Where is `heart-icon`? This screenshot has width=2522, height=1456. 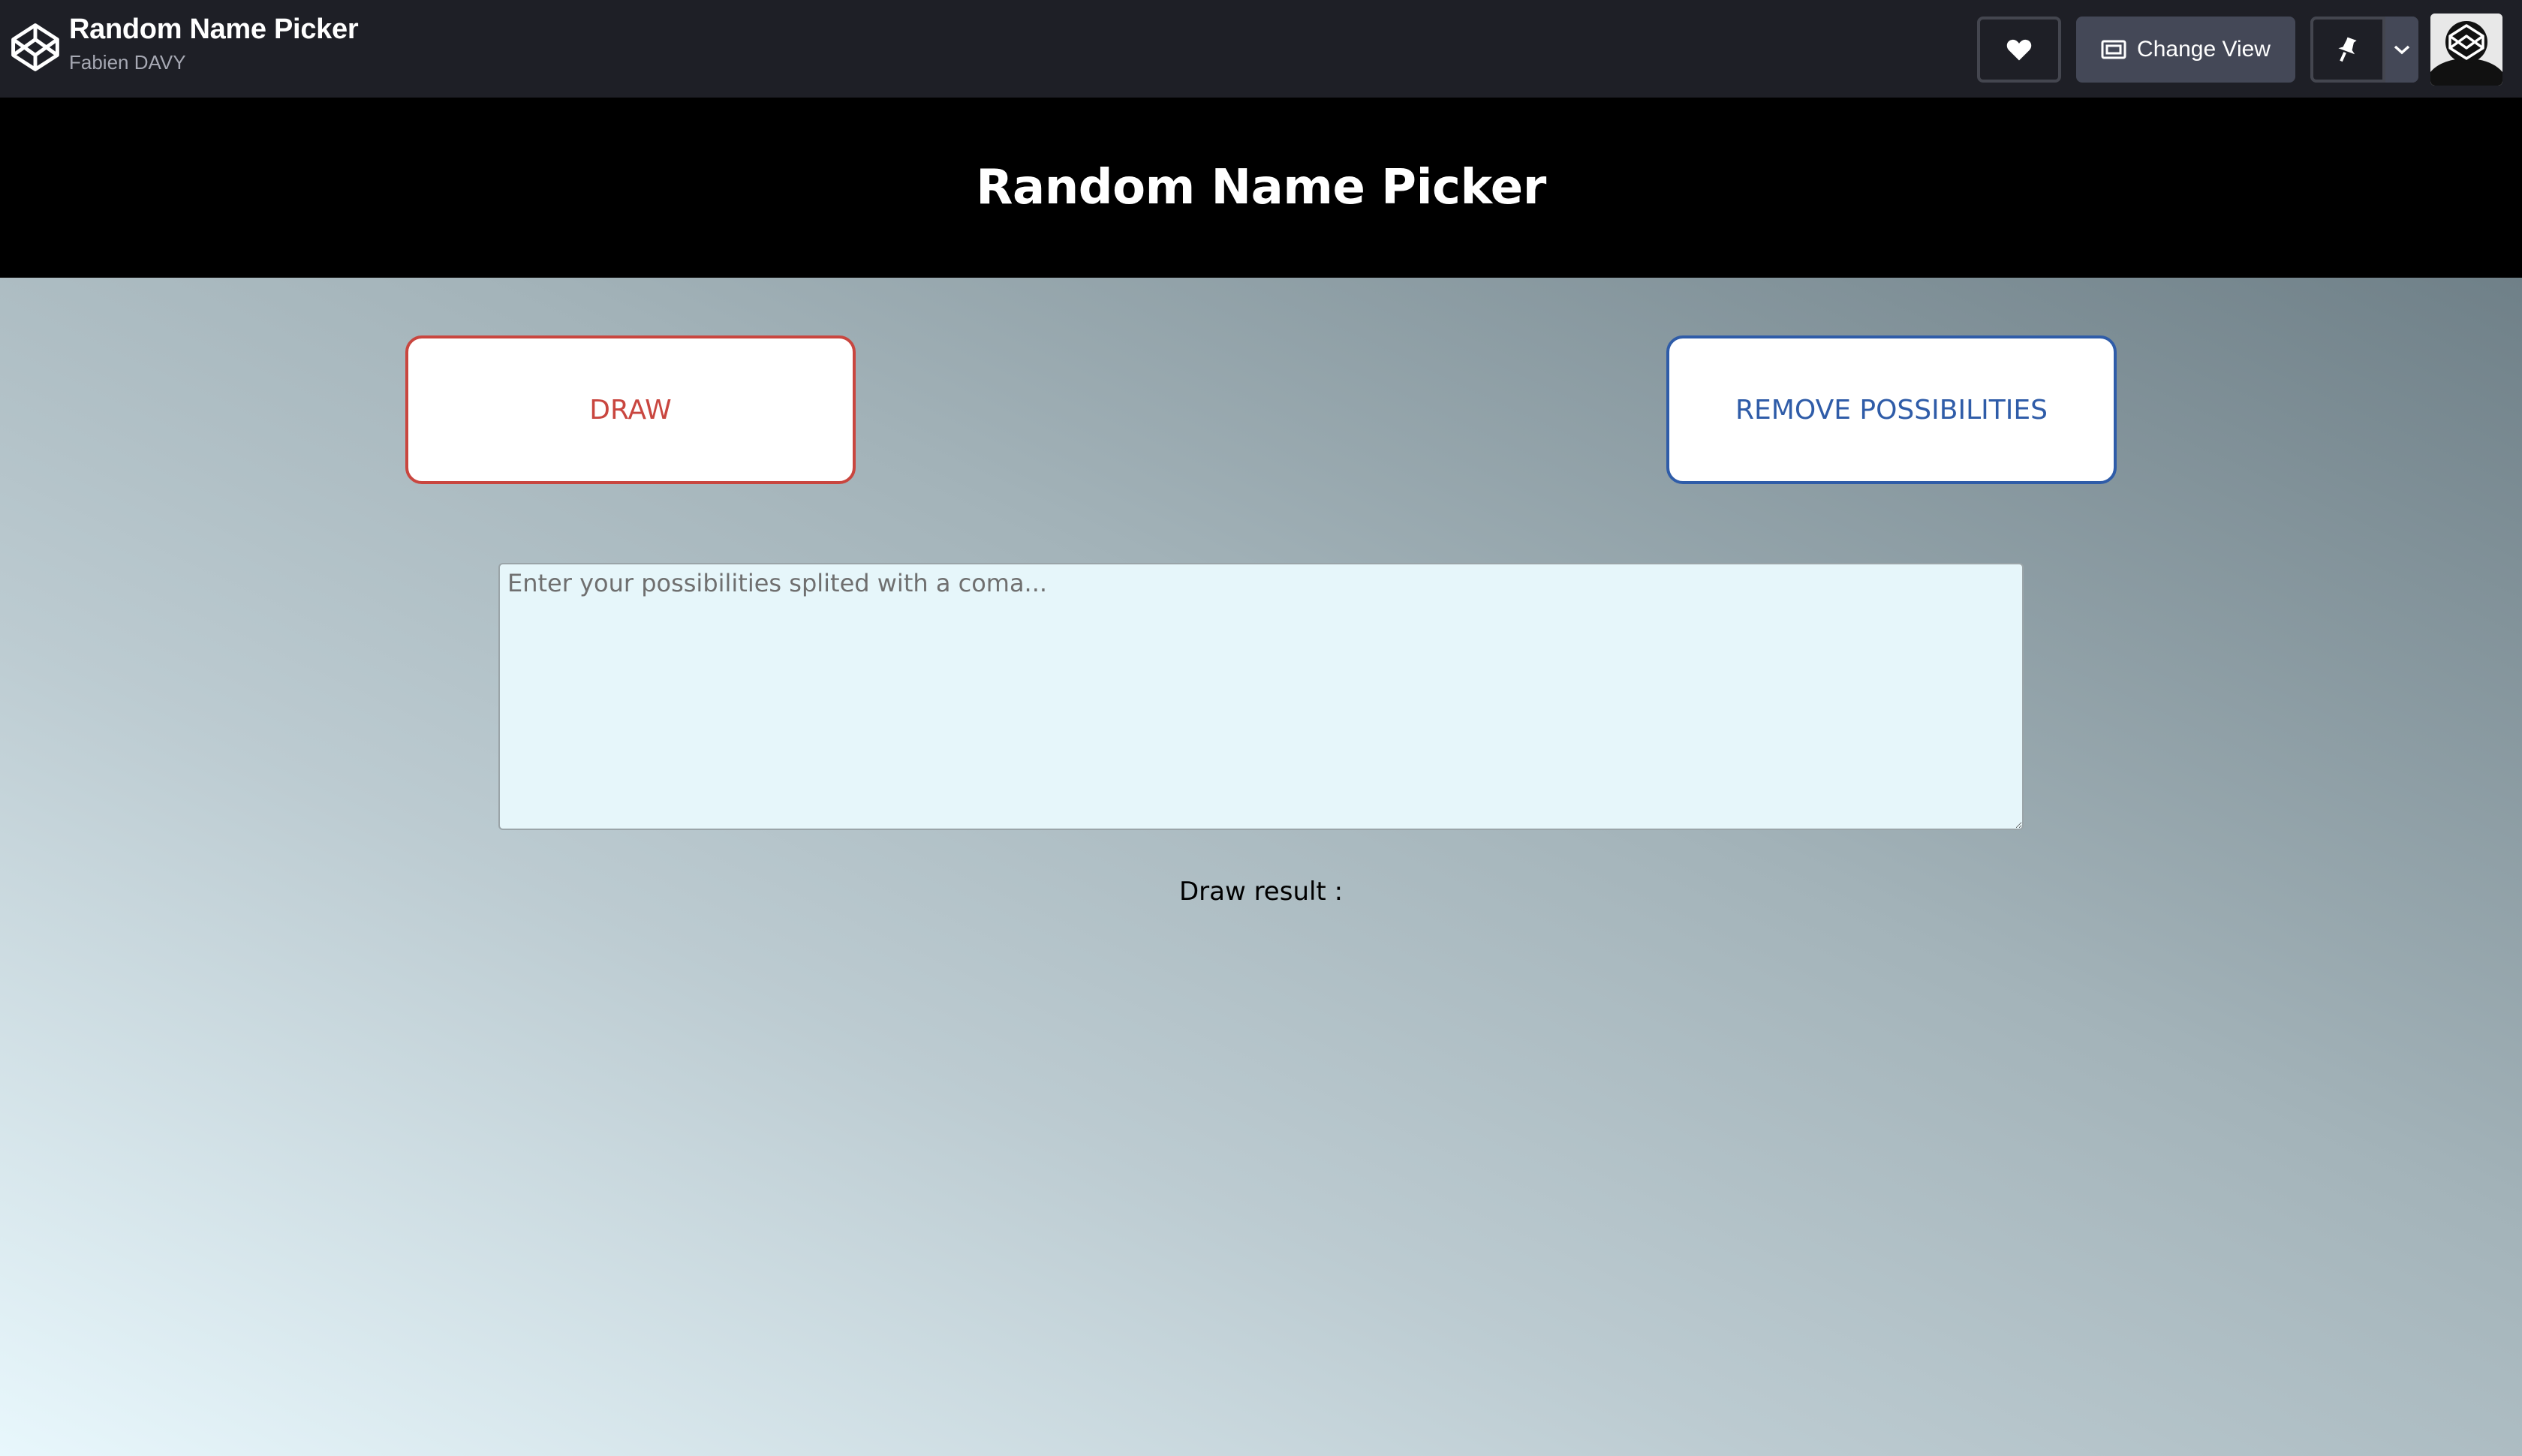 heart-icon is located at coordinates (2019, 50).